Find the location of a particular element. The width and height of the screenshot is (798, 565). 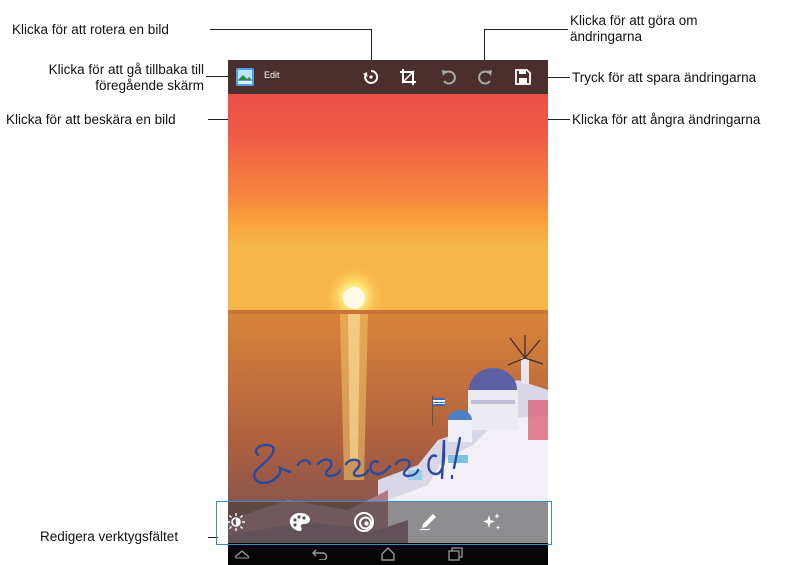

collapse-button is located at coordinates (245, 554).